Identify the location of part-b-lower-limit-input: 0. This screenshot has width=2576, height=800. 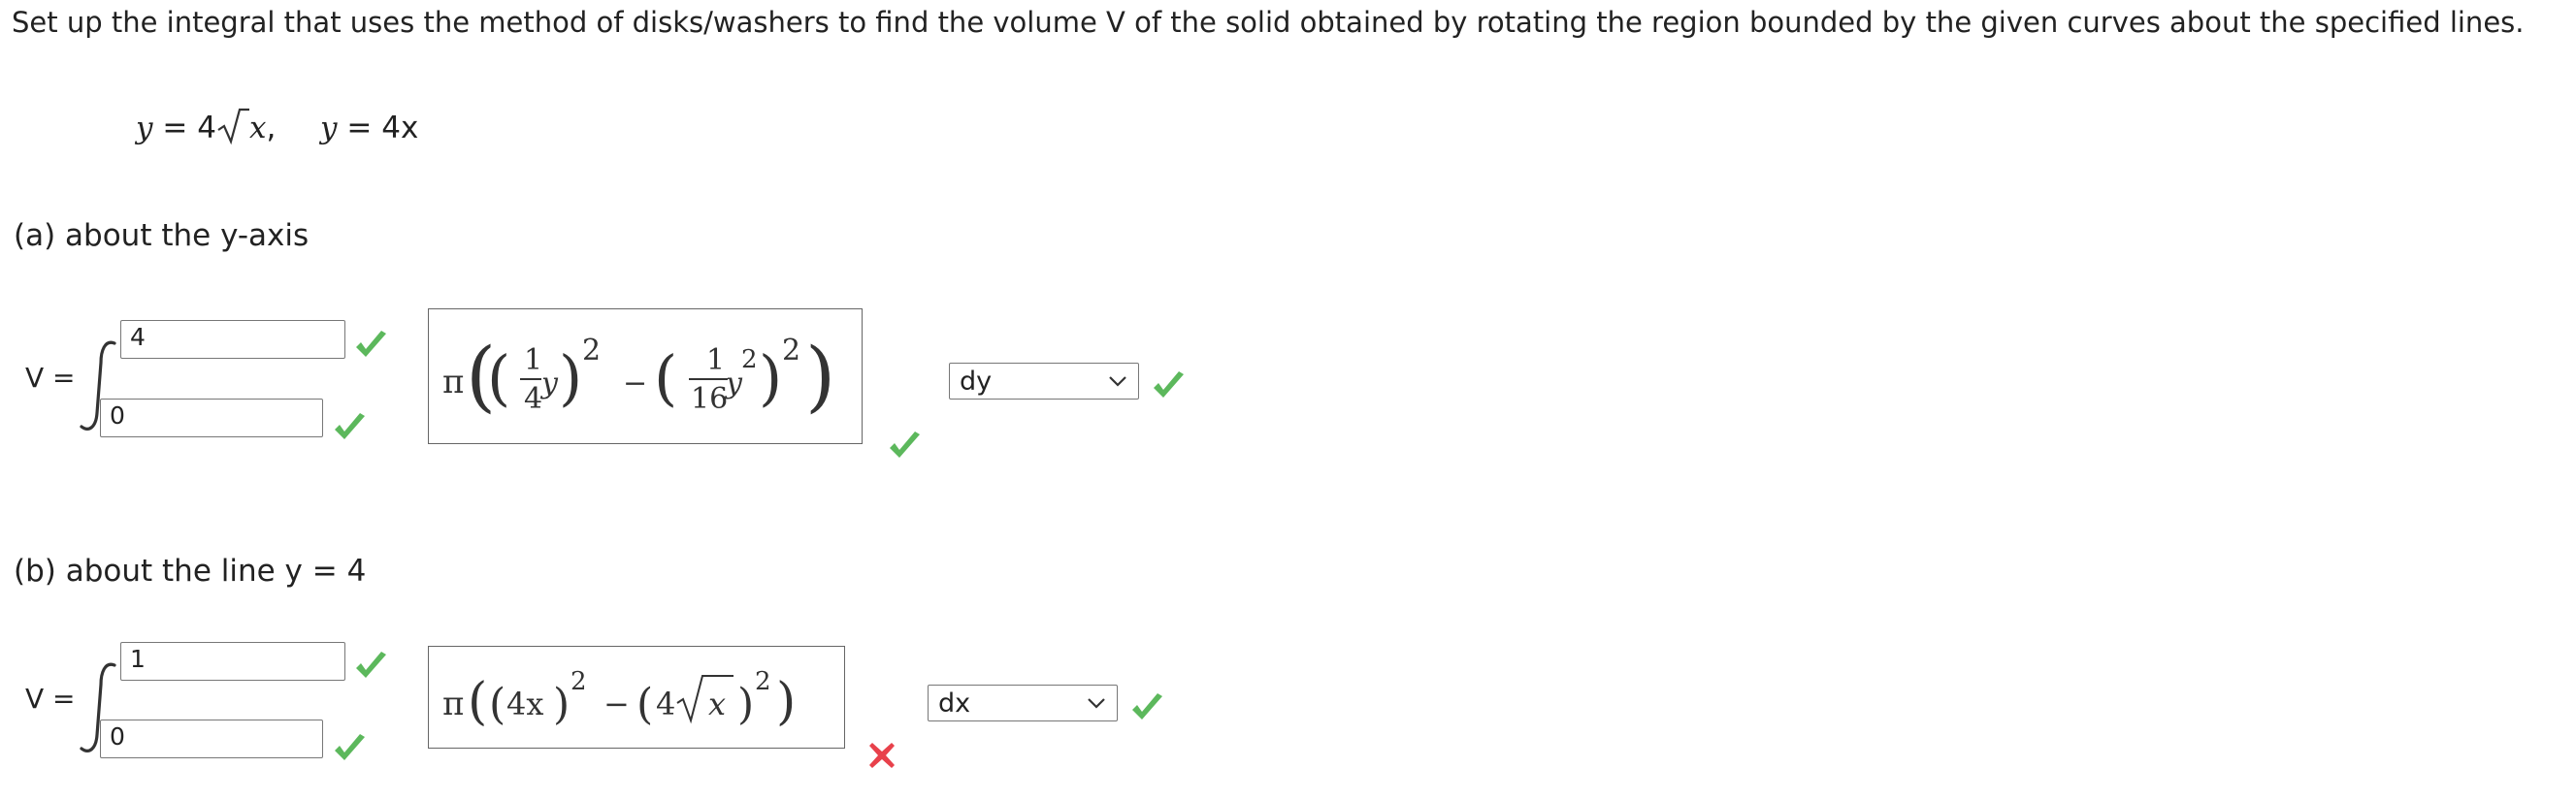
(211, 739).